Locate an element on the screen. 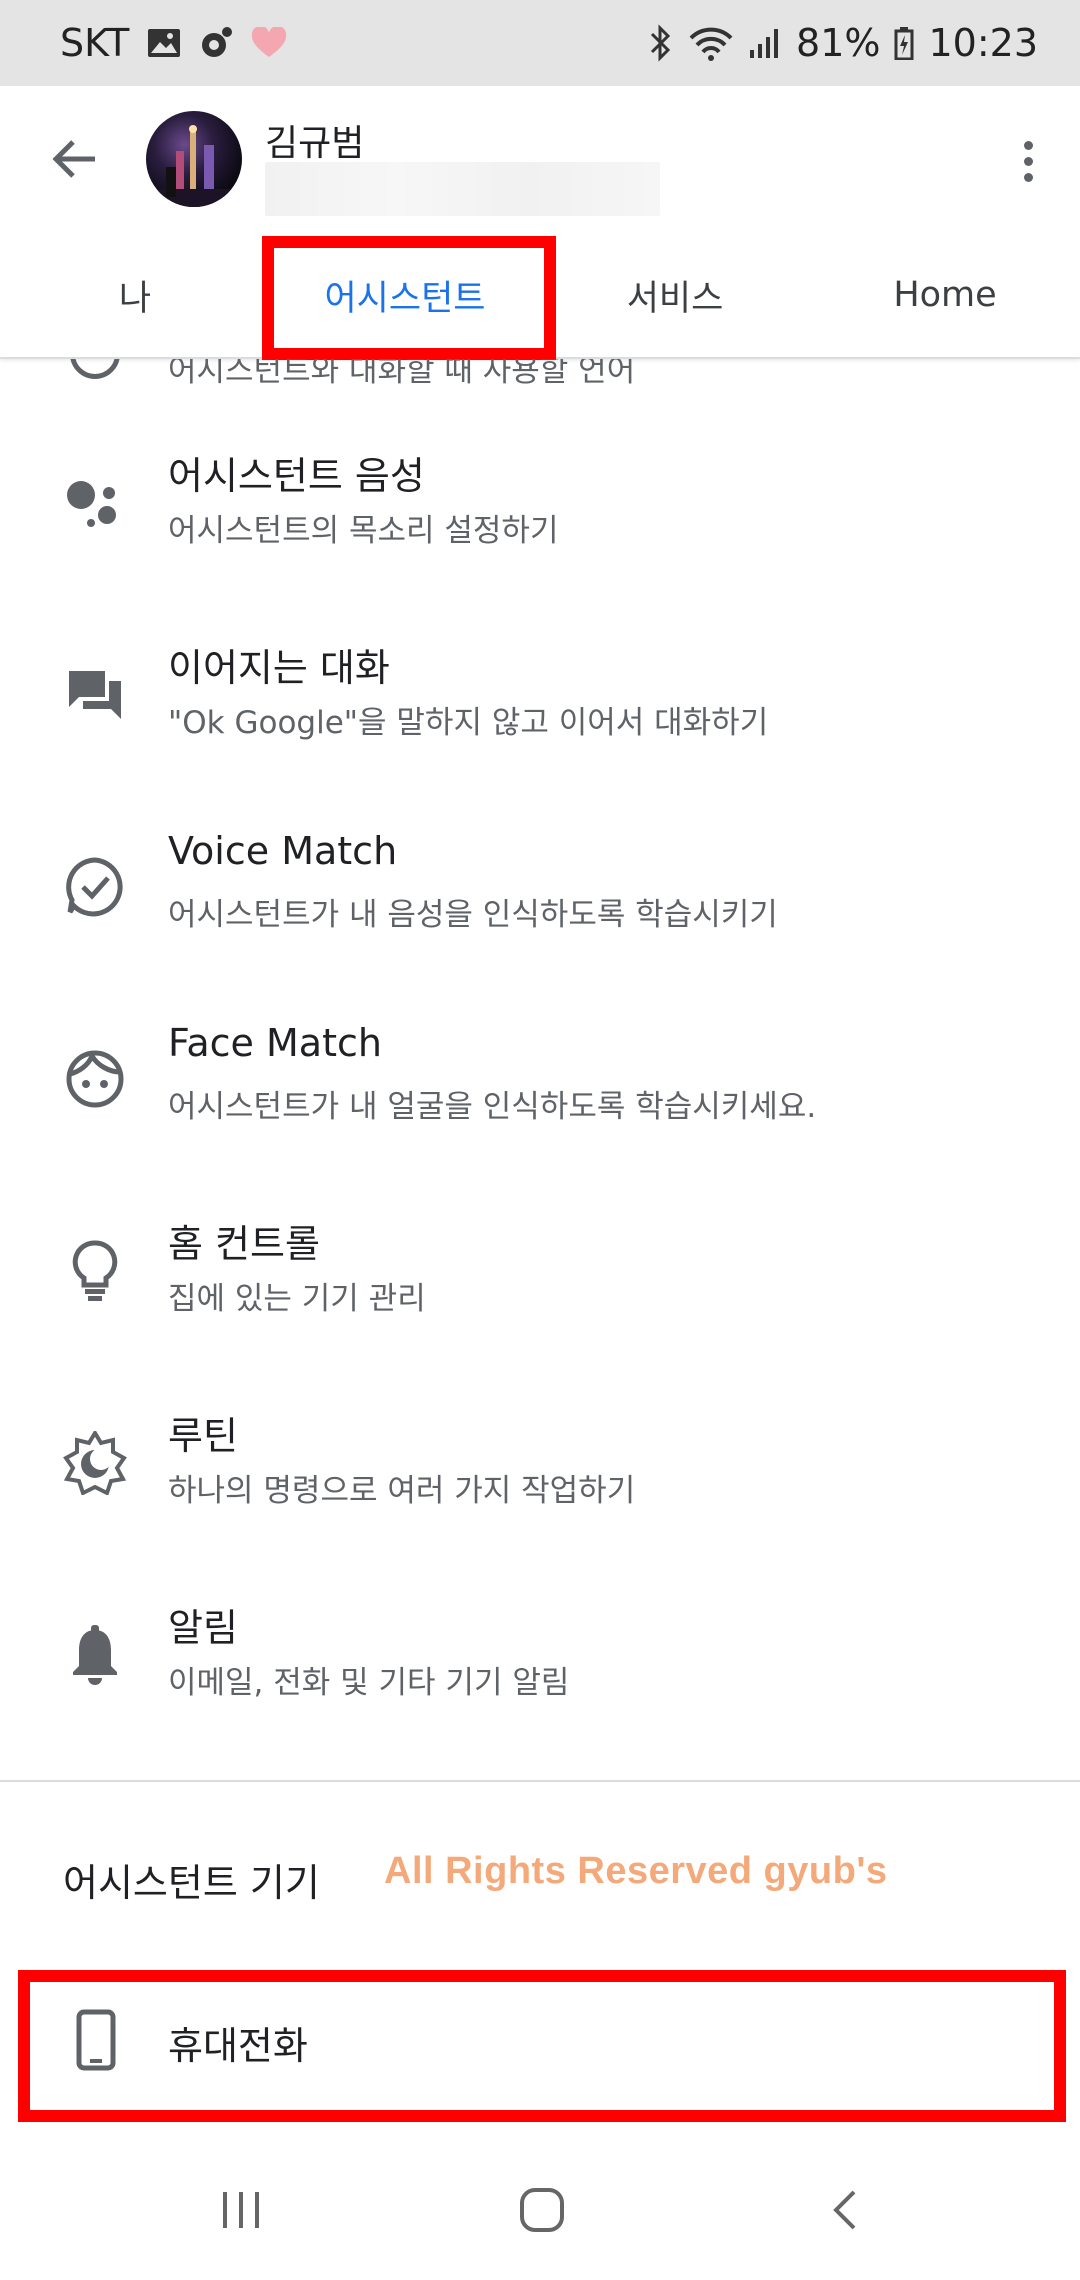 The height and width of the screenshot is (2280, 1080). watermark-text: All Rights Reserved gyub's is located at coordinates (636, 1871).